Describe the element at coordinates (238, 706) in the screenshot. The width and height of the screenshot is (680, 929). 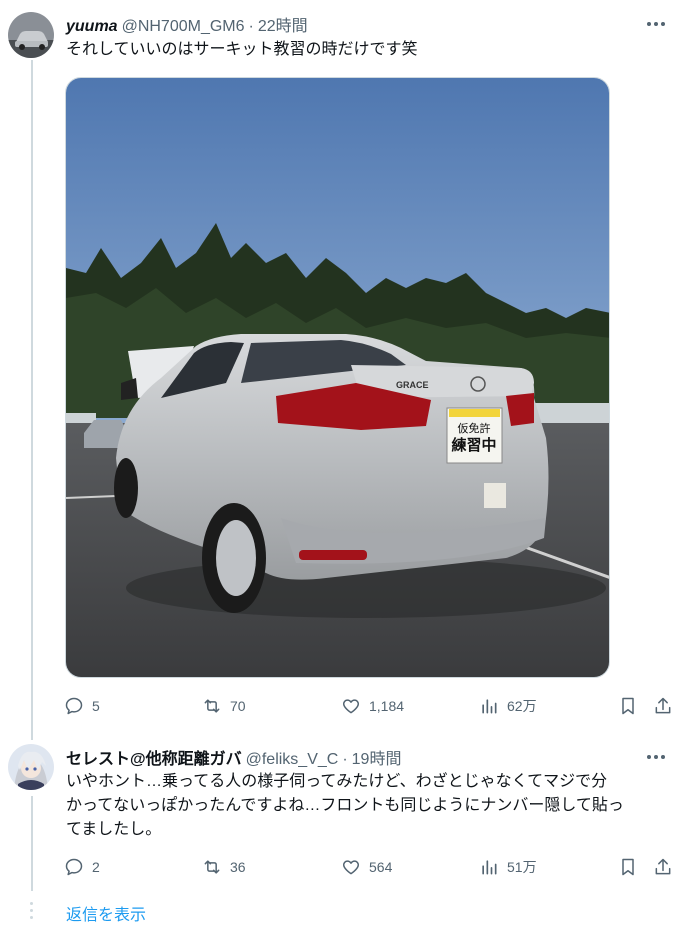
I see `retweet-count: 70` at that location.